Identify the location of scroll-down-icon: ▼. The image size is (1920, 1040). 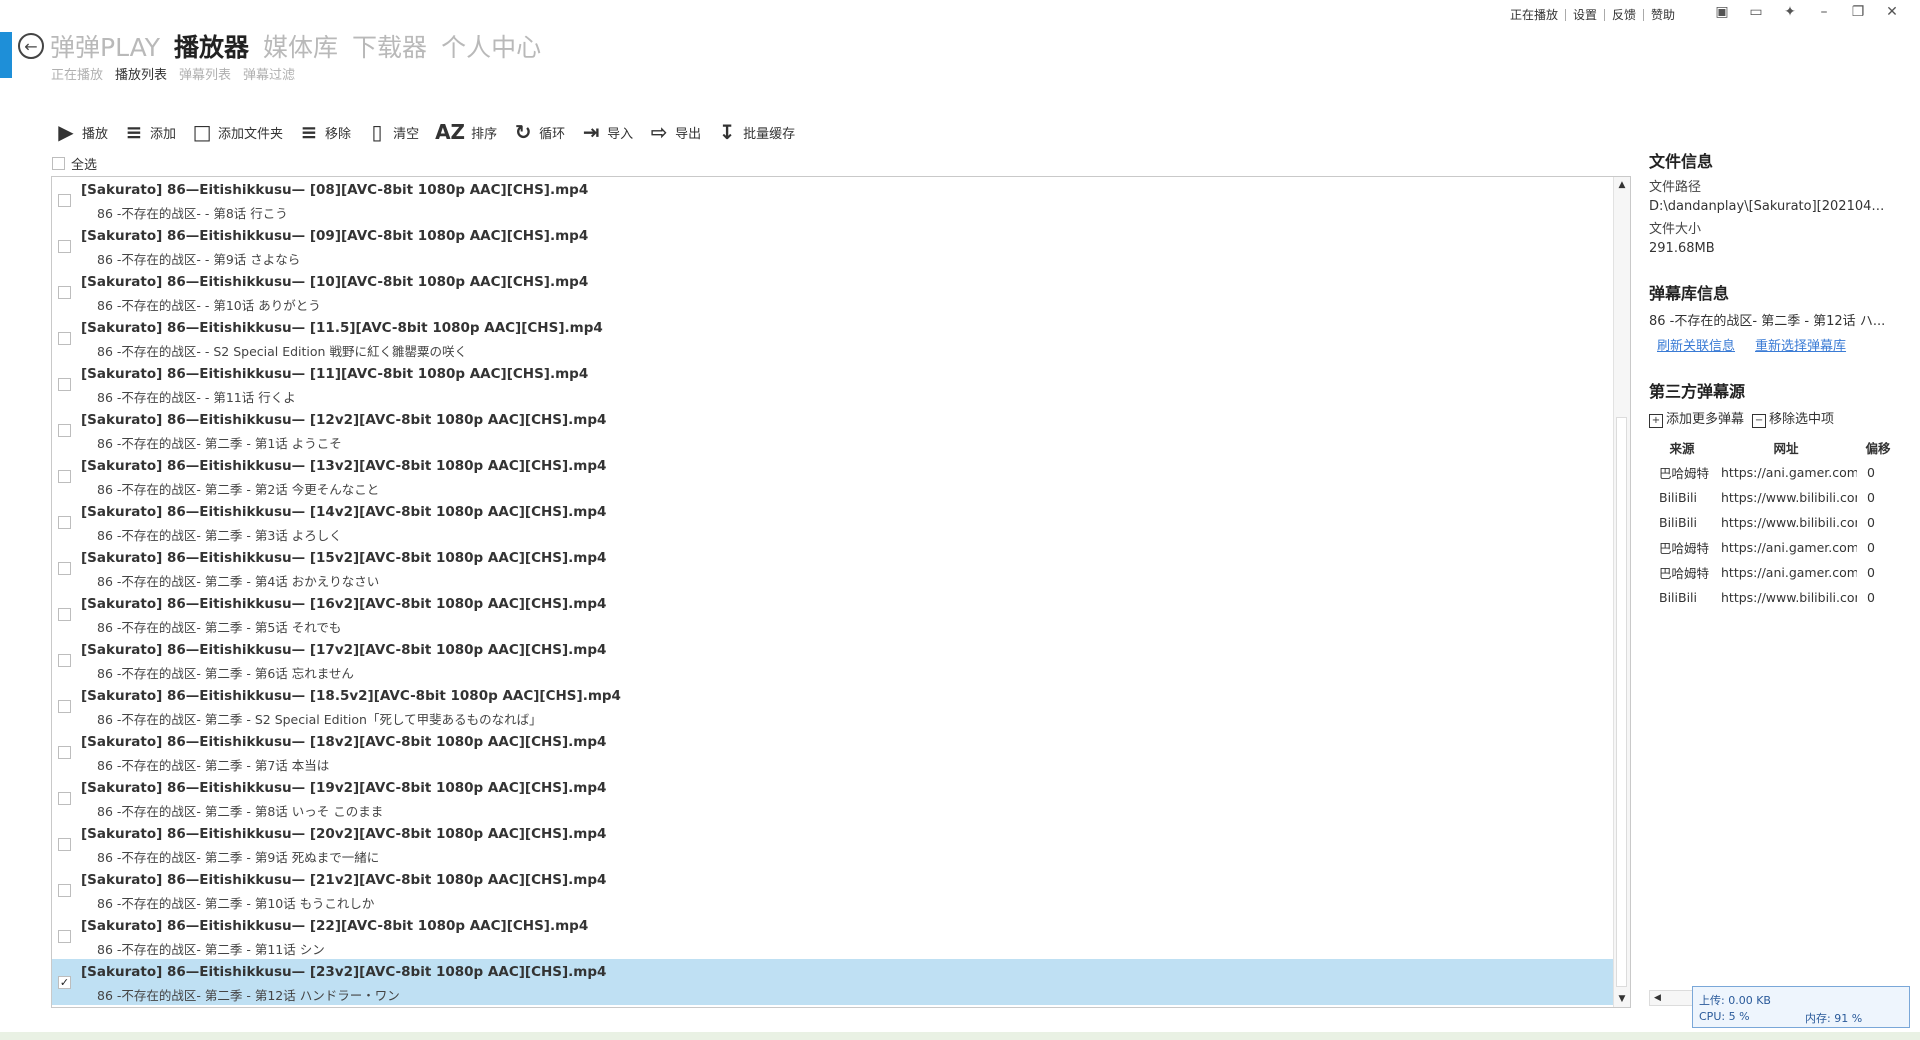
(1622, 999).